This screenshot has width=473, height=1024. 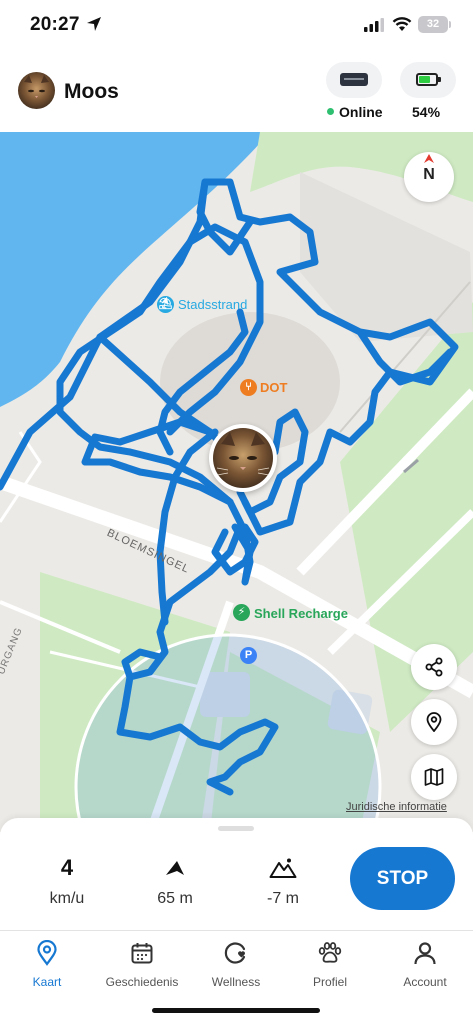 I want to click on charger-label: Shell Recharge, so click(x=301, y=613).